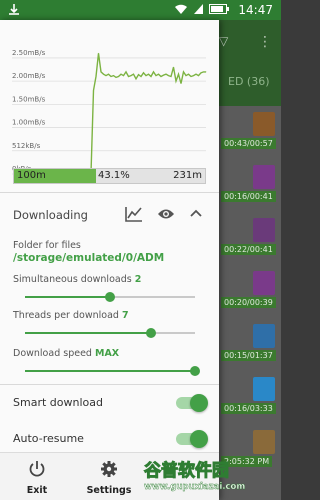  What do you see at coordinates (109, 490) in the screenshot?
I see `settings-label: Settings` at bounding box center [109, 490].